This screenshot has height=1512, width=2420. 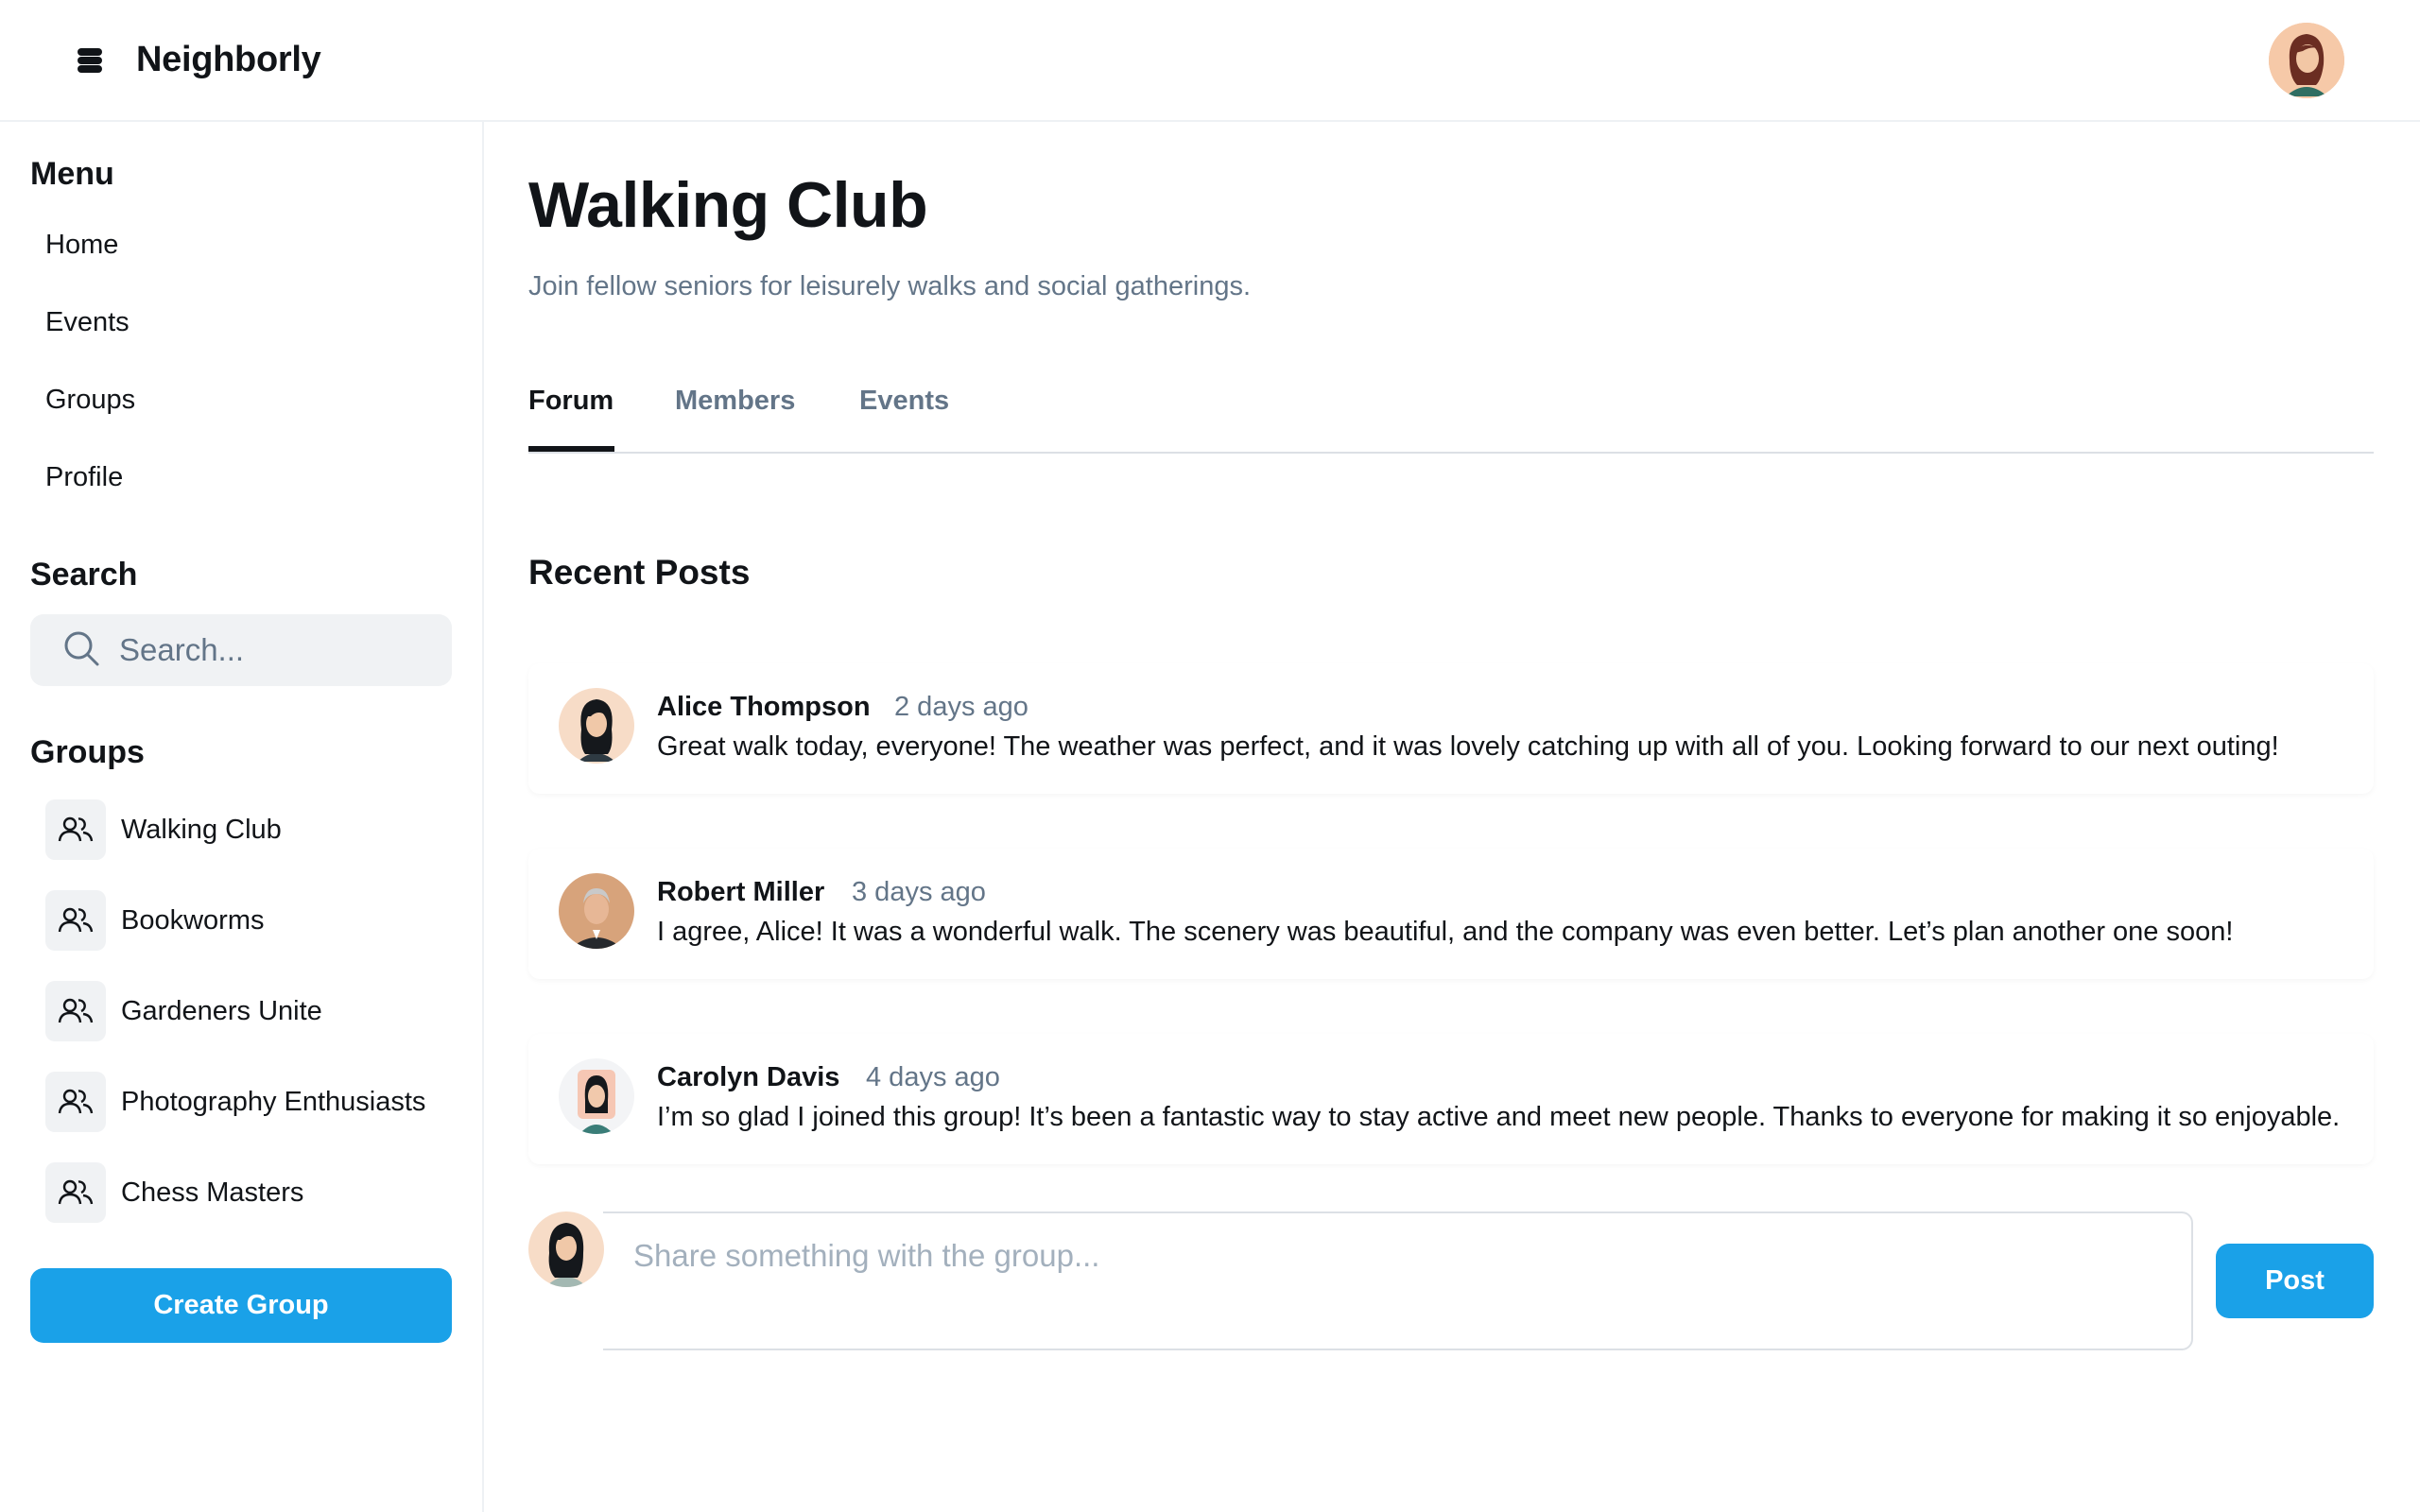 I want to click on group-item-walking-club: Walking Club, so click(x=163, y=829).